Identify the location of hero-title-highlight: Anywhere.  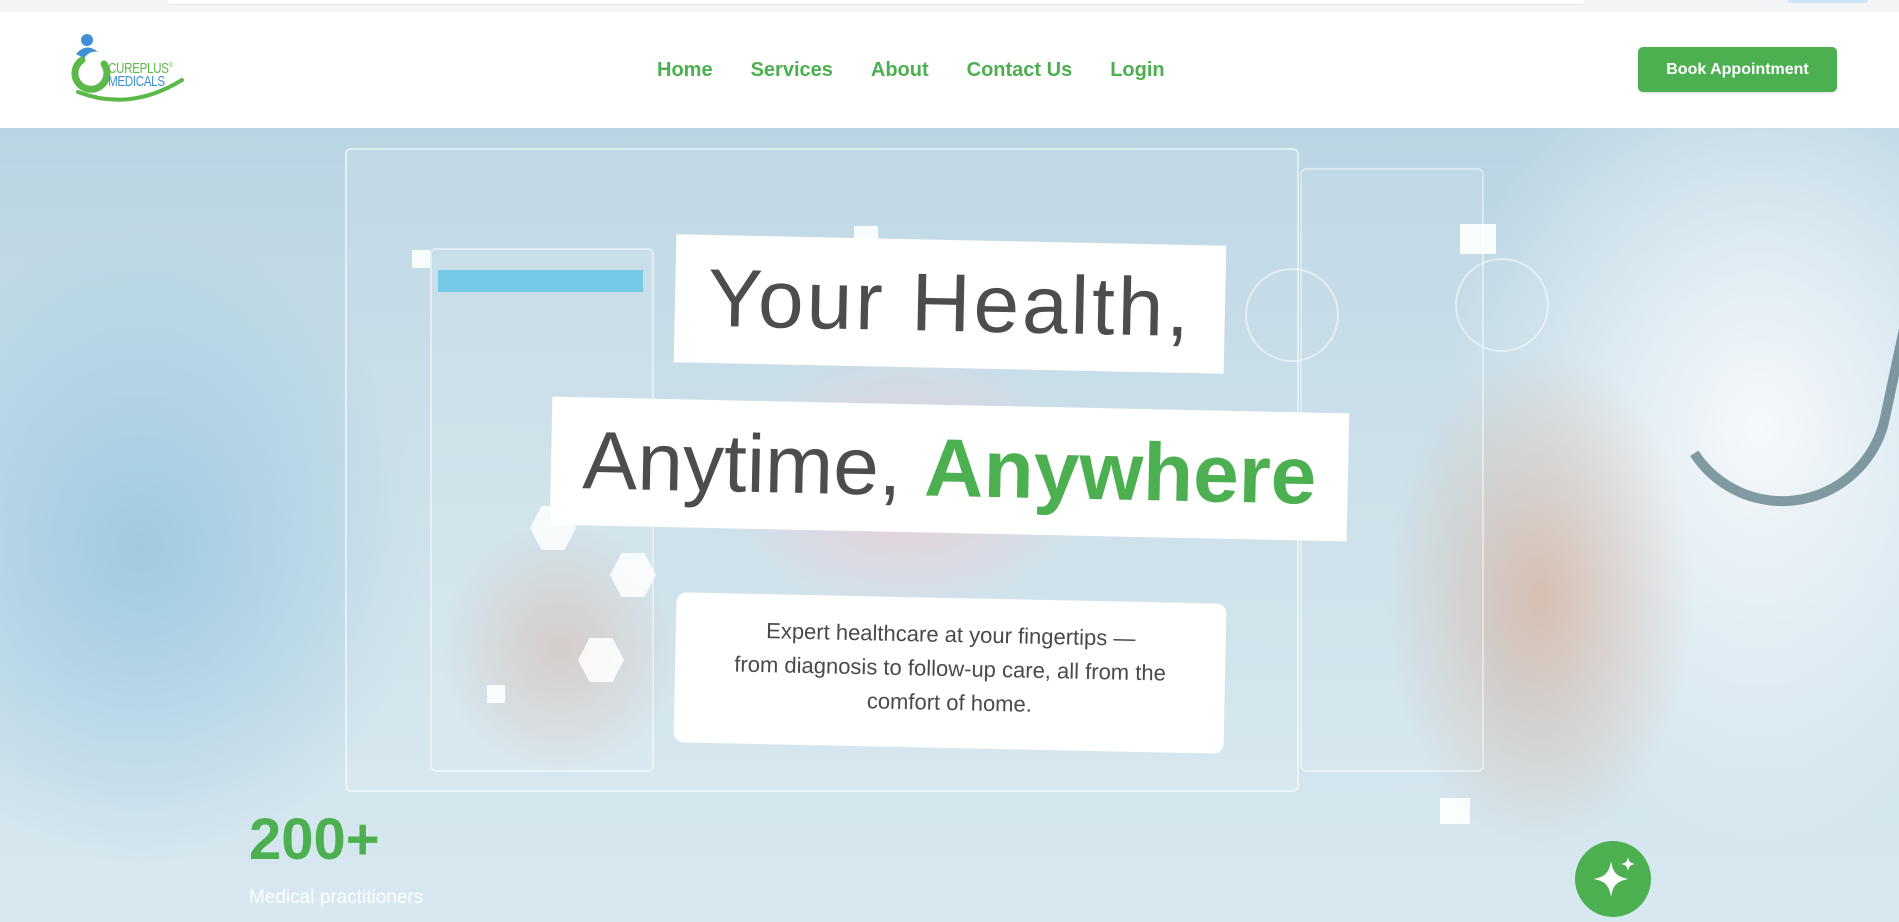
(1120, 472).